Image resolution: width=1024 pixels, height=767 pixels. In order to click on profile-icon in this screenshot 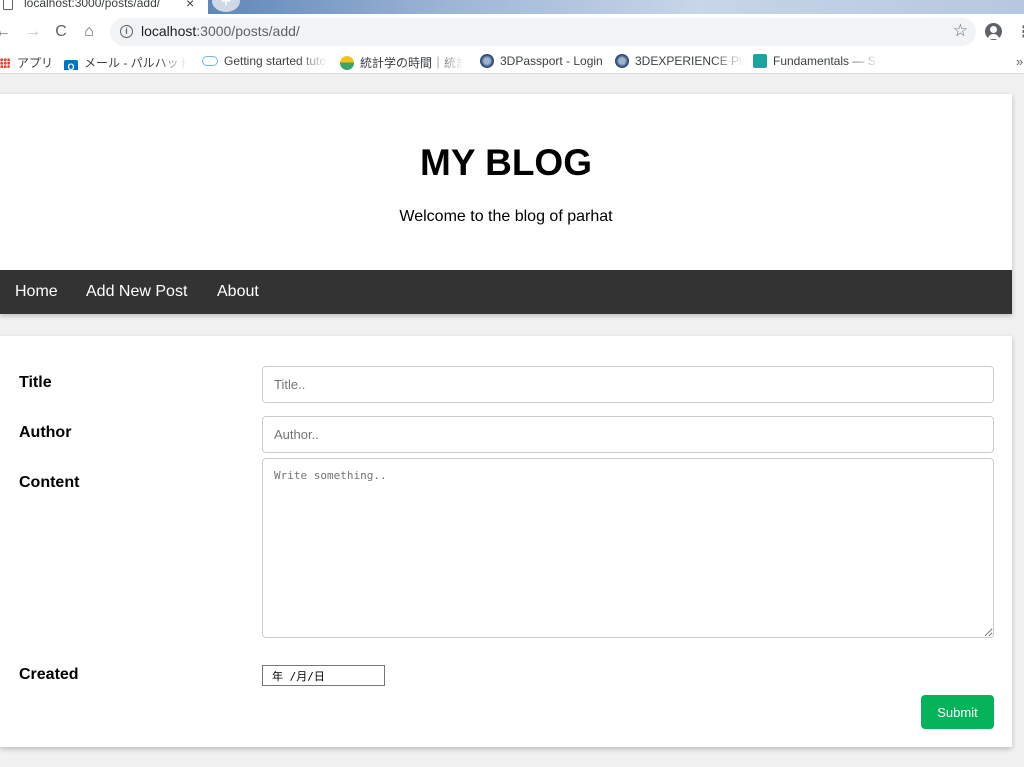, I will do `click(993, 31)`.